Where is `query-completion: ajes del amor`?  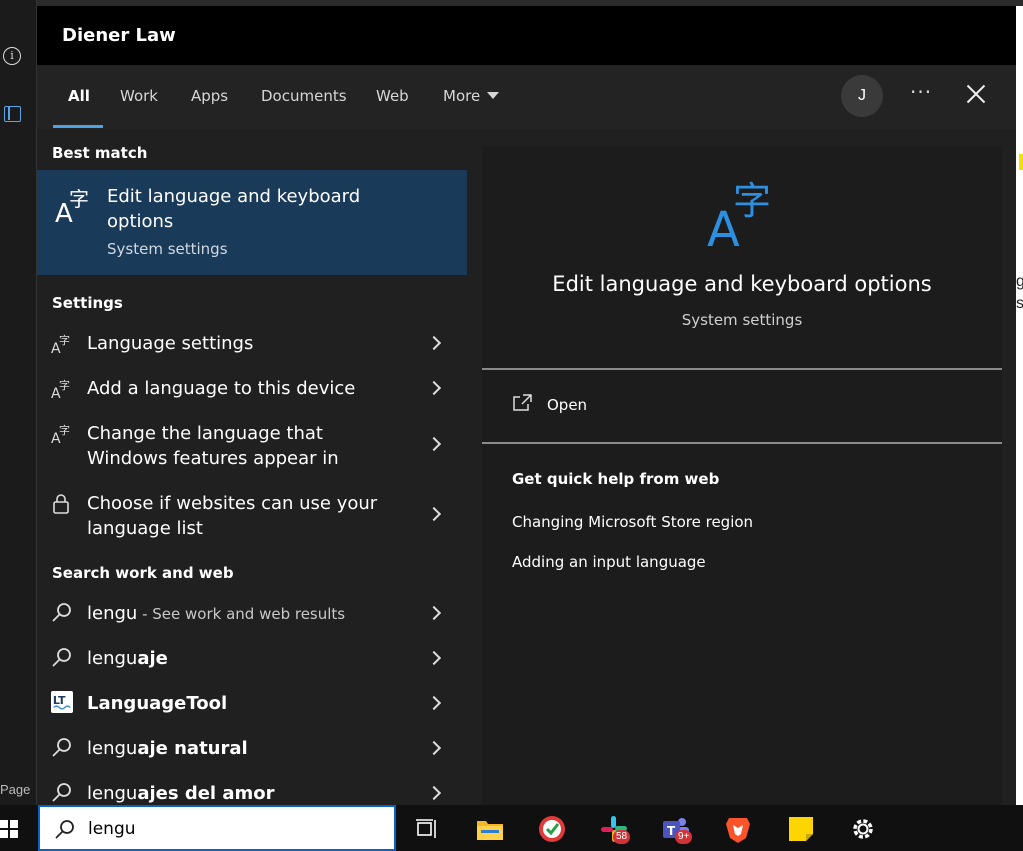
query-completion: ajes del amor is located at coordinates (206, 793).